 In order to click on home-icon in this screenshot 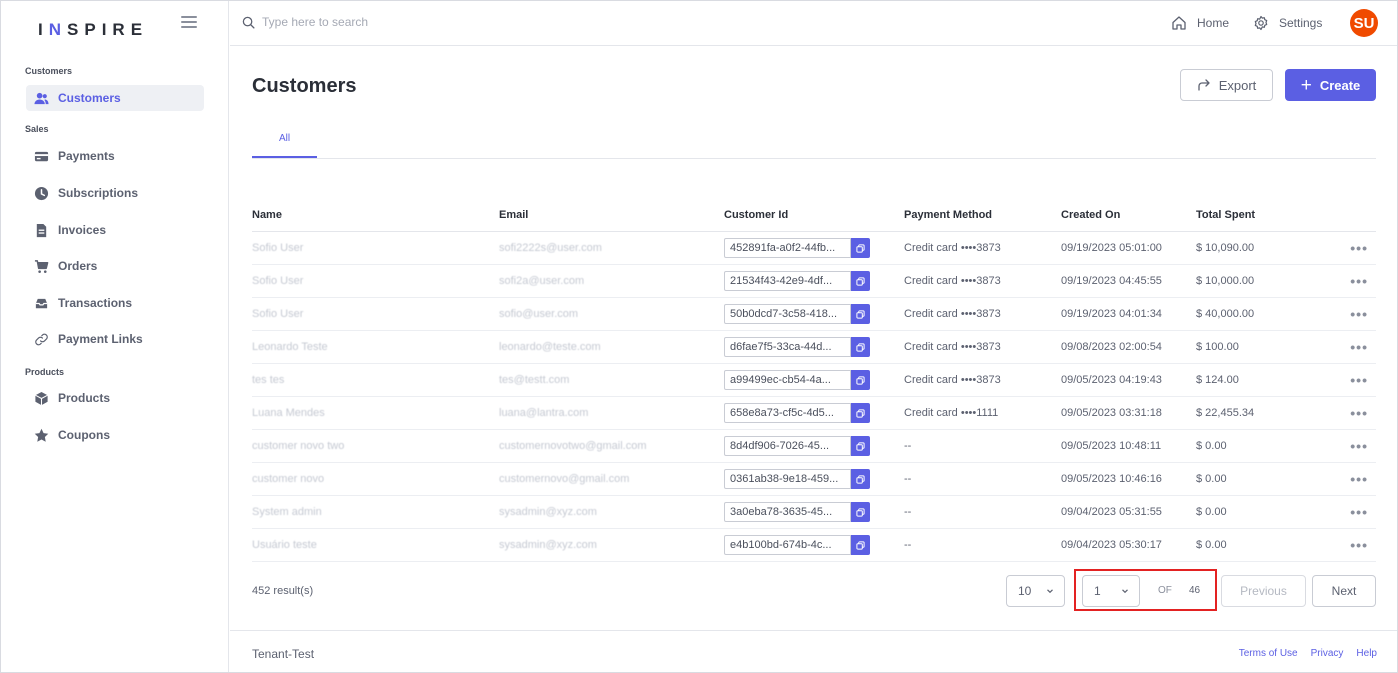, I will do `click(1179, 23)`.